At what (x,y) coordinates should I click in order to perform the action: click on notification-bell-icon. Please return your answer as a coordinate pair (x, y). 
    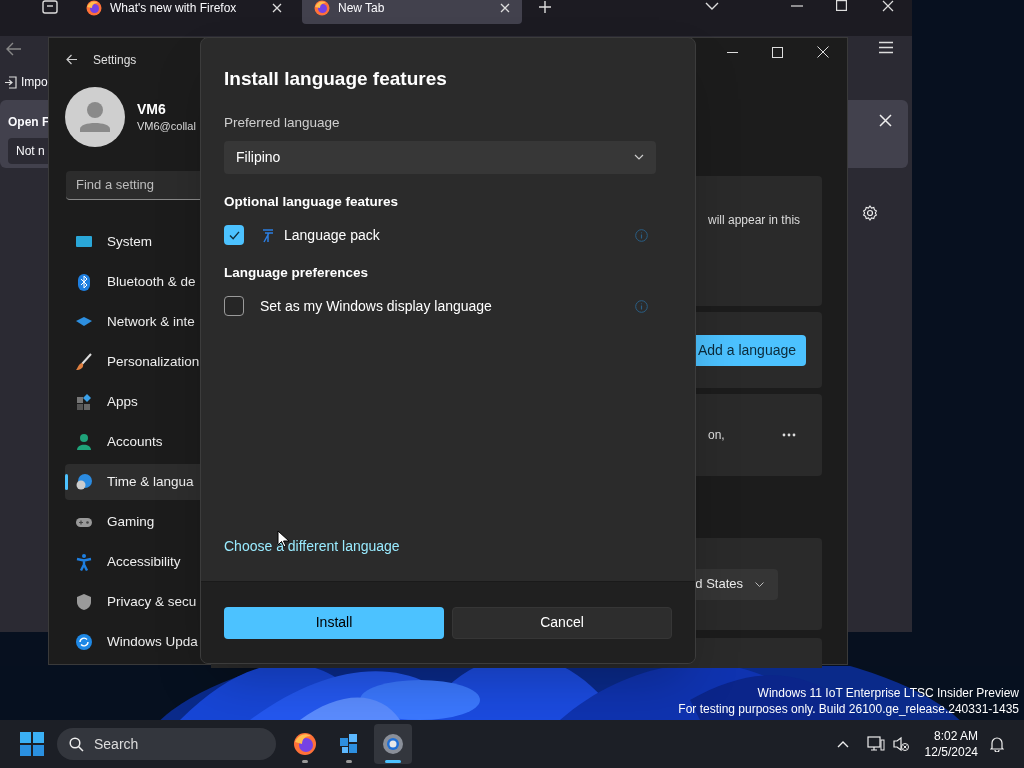
    Looking at the image, I should click on (997, 744).